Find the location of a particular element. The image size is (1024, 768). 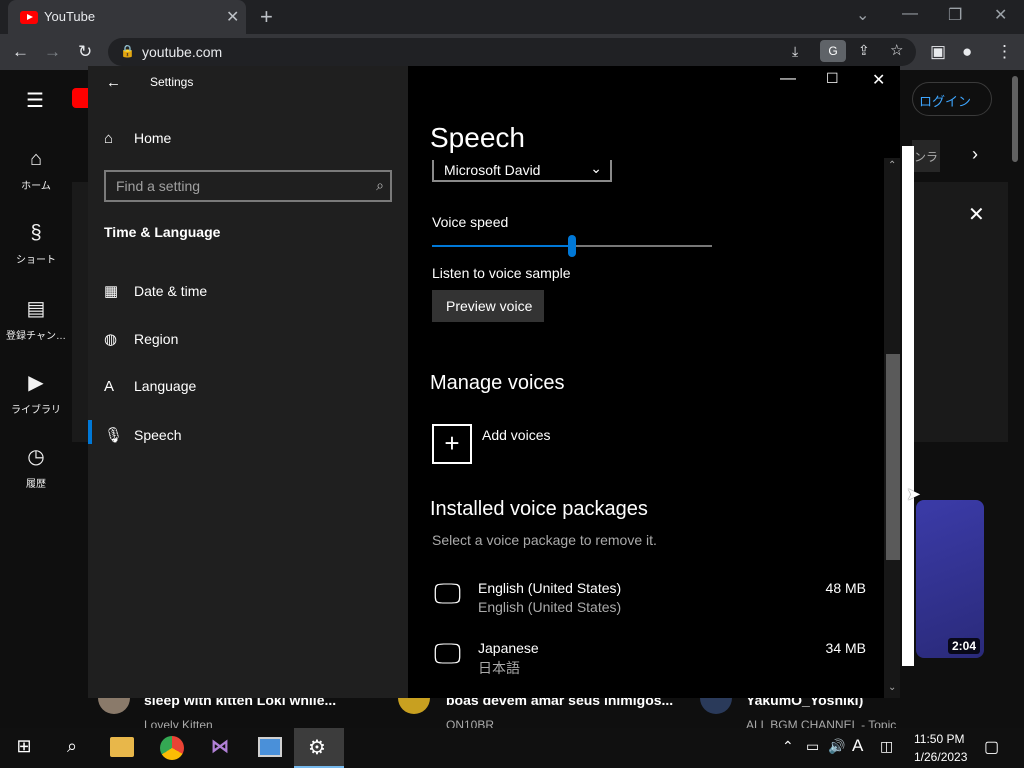

nav-home: ⌂ Home is located at coordinates (137, 138).